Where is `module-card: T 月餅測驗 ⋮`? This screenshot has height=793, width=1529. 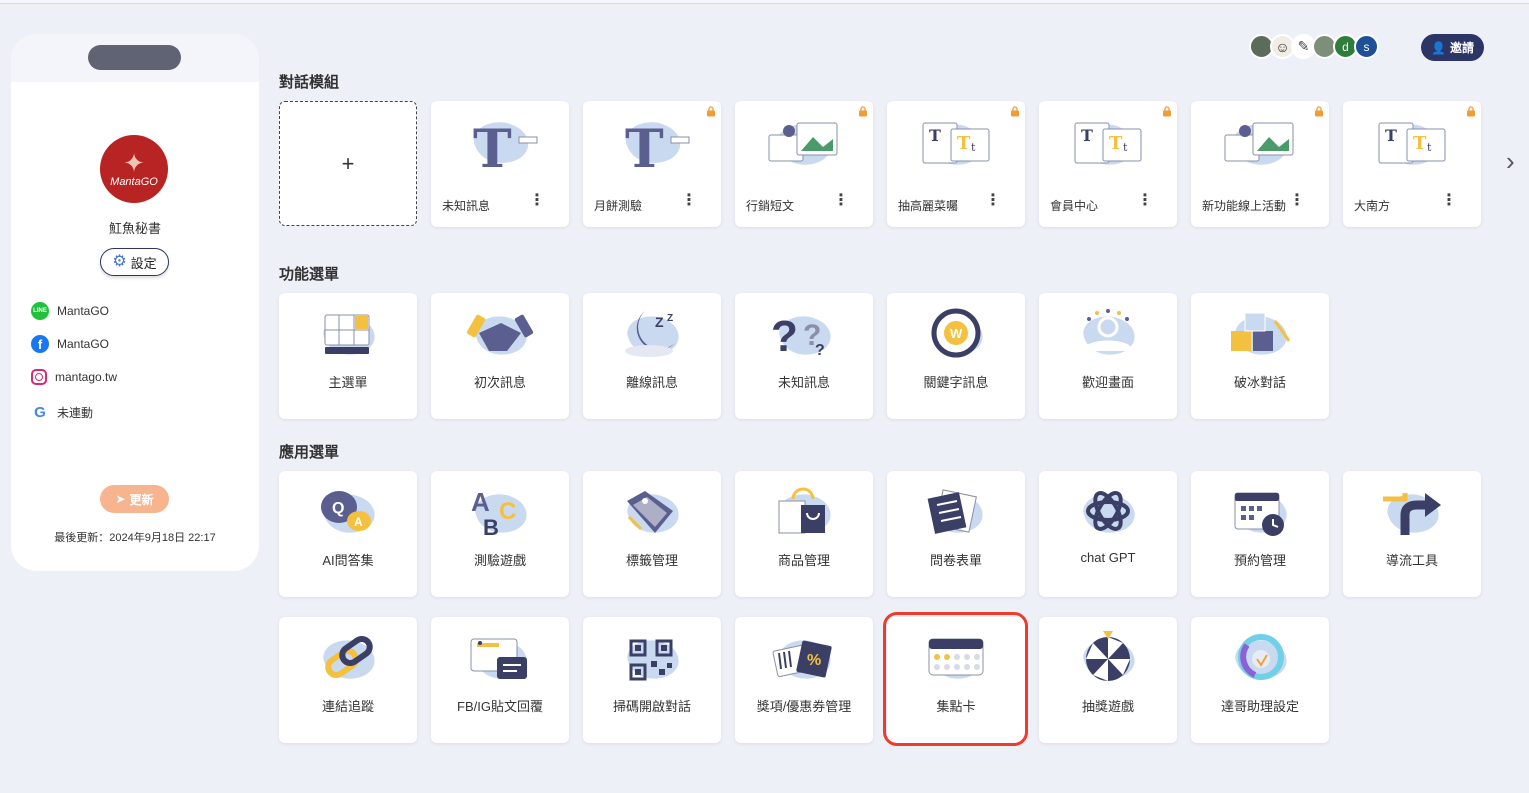
module-card: T 月餅測驗 ⋮ is located at coordinates (652, 164).